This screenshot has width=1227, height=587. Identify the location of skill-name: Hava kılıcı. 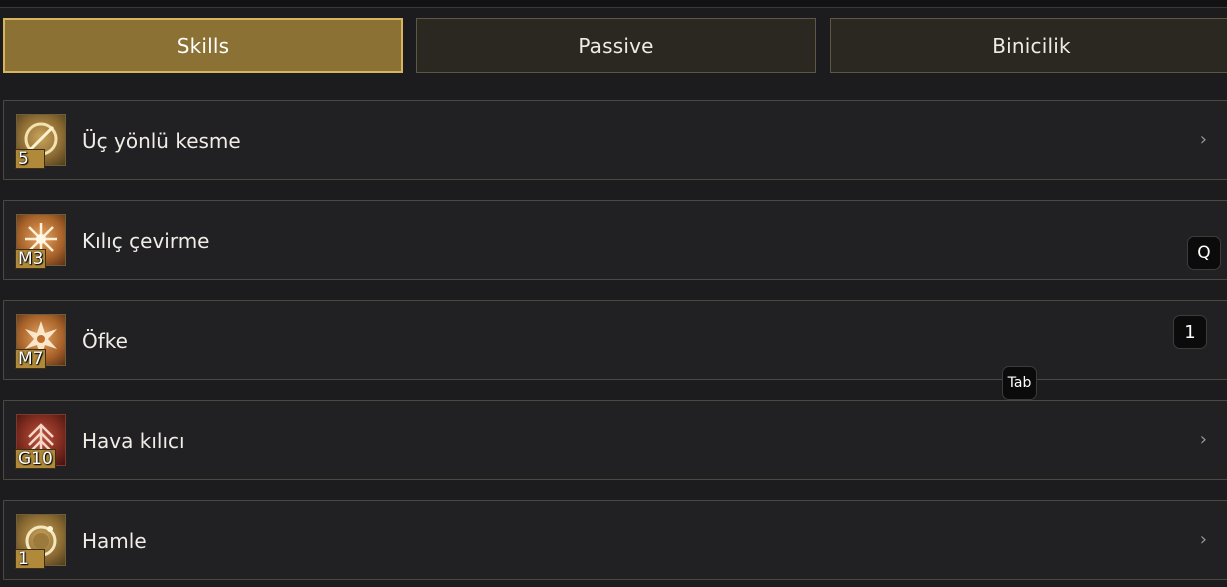
(133, 441).